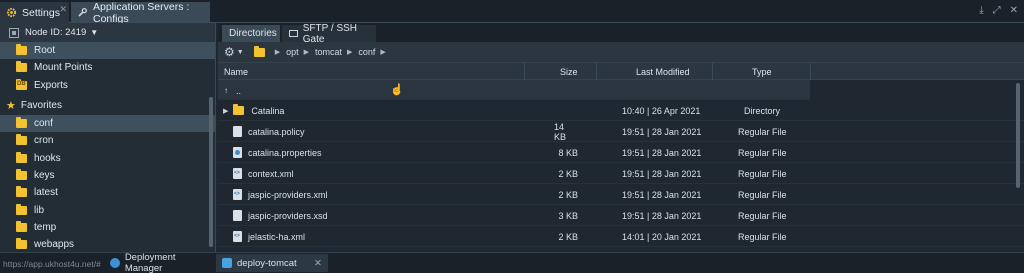 This screenshot has height=273, width=1024. What do you see at coordinates (47, 158) in the screenshot?
I see `favorite-item-label: hooks` at bounding box center [47, 158].